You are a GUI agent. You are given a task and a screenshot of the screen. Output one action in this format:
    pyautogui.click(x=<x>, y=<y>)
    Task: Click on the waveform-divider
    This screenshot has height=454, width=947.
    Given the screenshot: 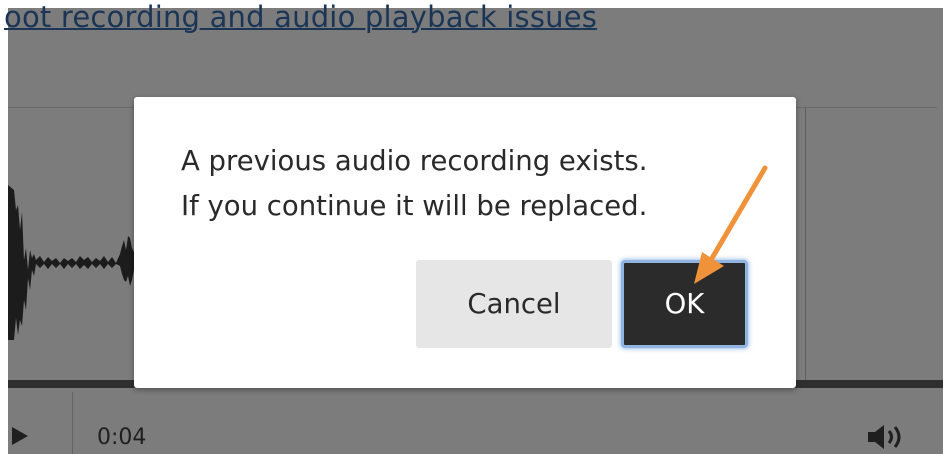 What is the action you would take?
    pyautogui.click(x=805, y=244)
    